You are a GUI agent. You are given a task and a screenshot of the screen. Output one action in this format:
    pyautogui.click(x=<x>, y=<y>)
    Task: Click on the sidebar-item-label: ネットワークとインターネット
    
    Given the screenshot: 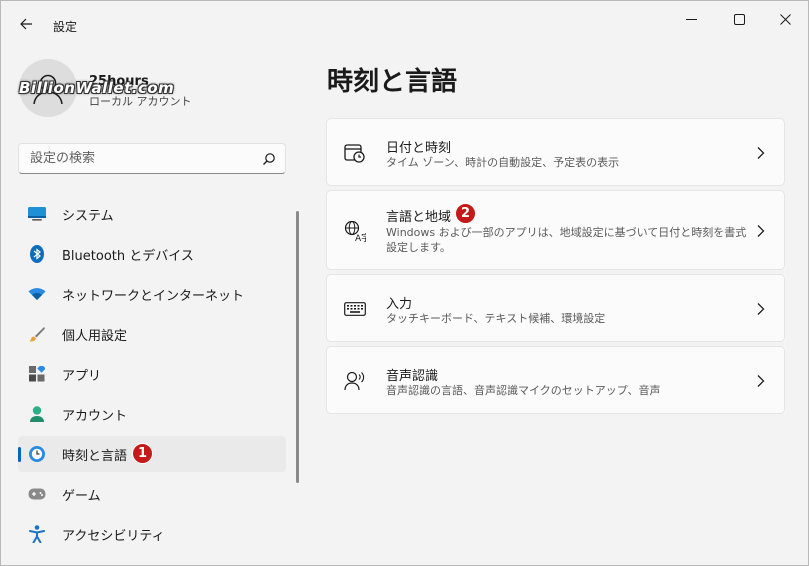 What is the action you would take?
    pyautogui.click(x=153, y=296)
    